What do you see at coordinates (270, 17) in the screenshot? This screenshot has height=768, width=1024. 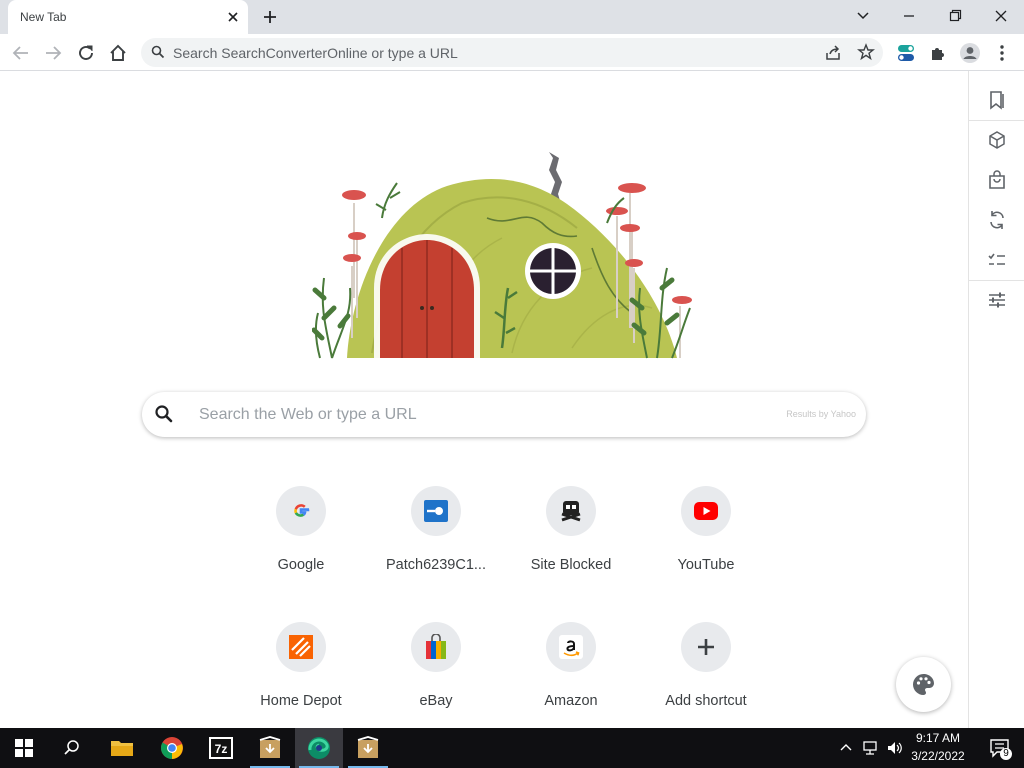 I see `new-tab-button` at bounding box center [270, 17].